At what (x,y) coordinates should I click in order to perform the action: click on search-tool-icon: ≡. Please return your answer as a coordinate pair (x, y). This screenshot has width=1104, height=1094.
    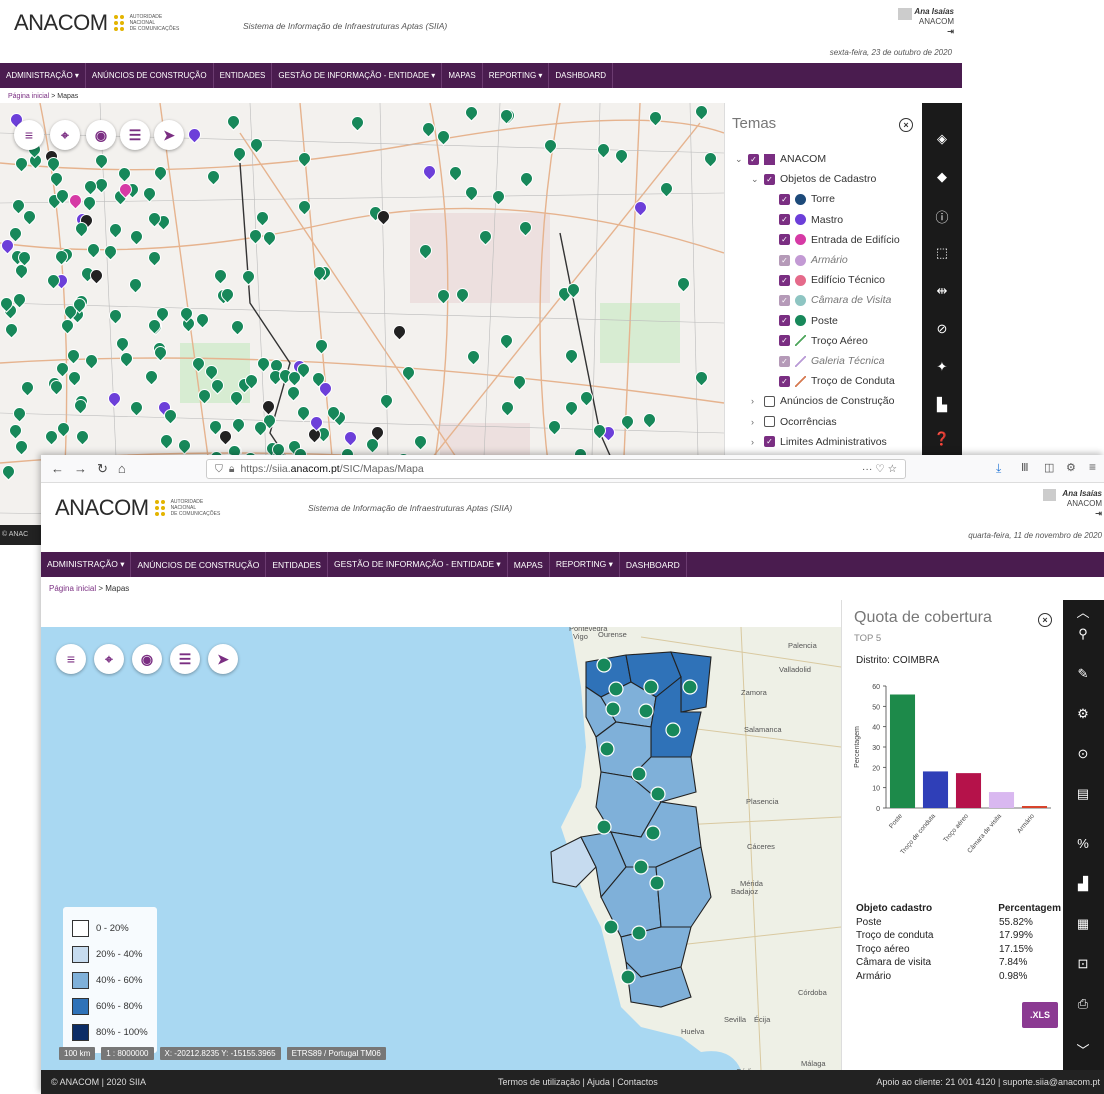
    Looking at the image, I should click on (71, 659).